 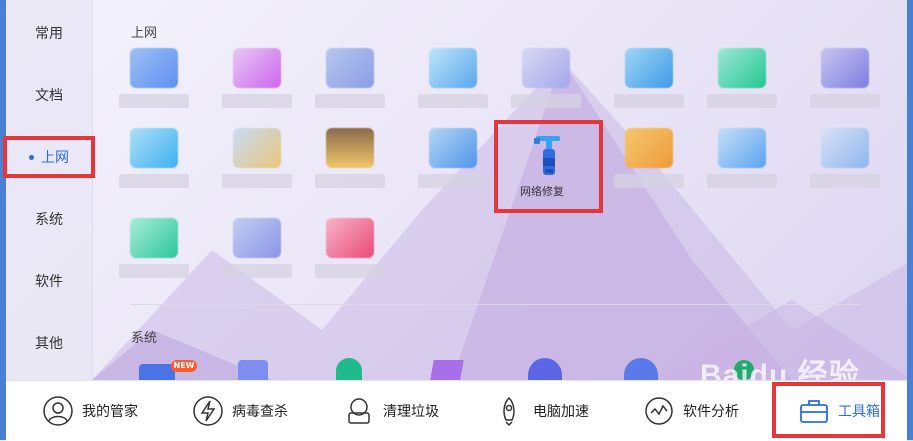 I want to click on nav-my-manager: 我的管家, so click(x=90, y=411).